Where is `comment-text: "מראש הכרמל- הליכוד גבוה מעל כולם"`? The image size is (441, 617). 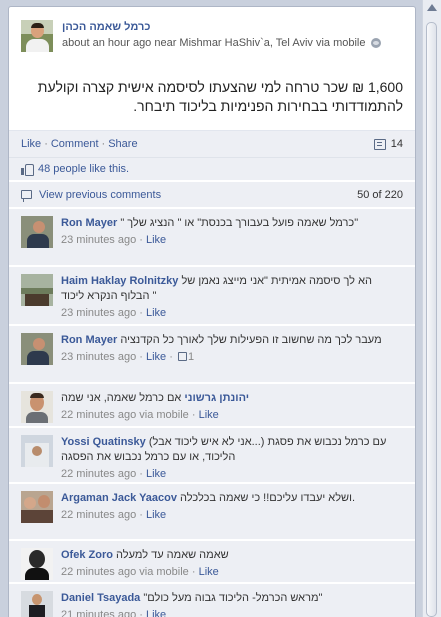 comment-text: "מראש הכרמל- הליכוד גבוה מעל כולם" is located at coordinates (233, 598).